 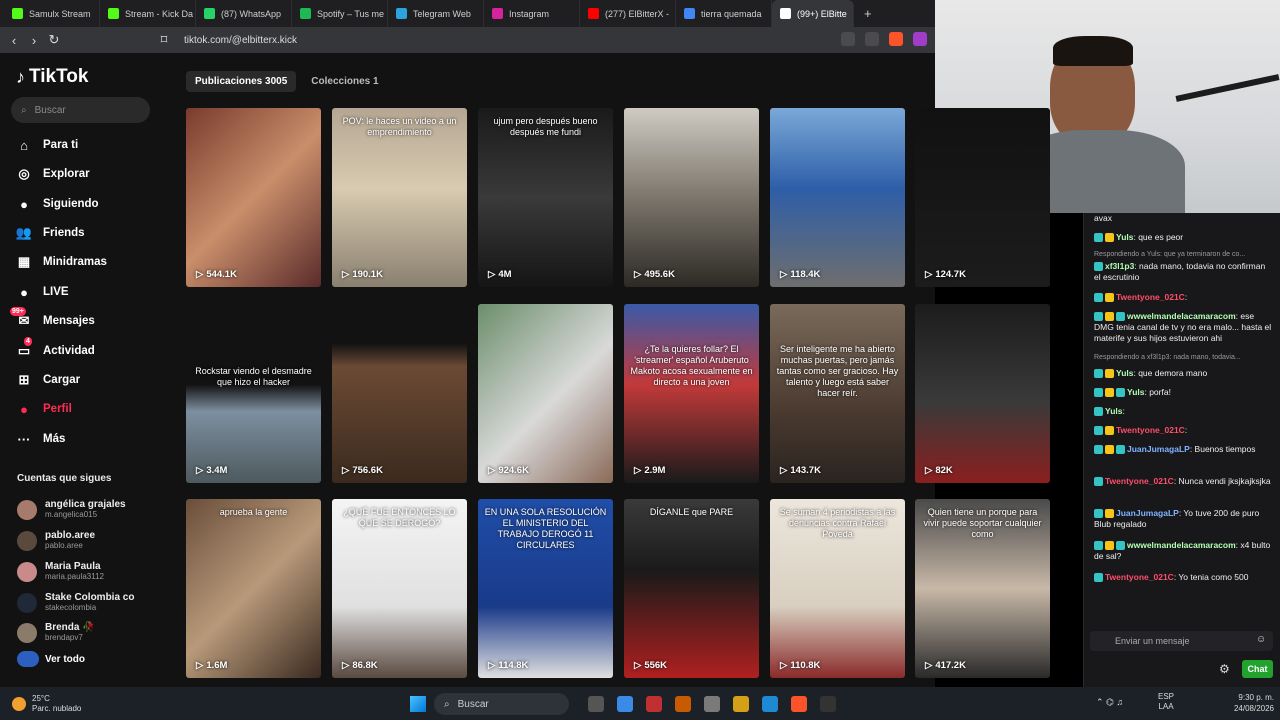 What do you see at coordinates (241, 81) in the screenshot?
I see `tab-publicaciones: Publicaciones 3005` at bounding box center [241, 81].